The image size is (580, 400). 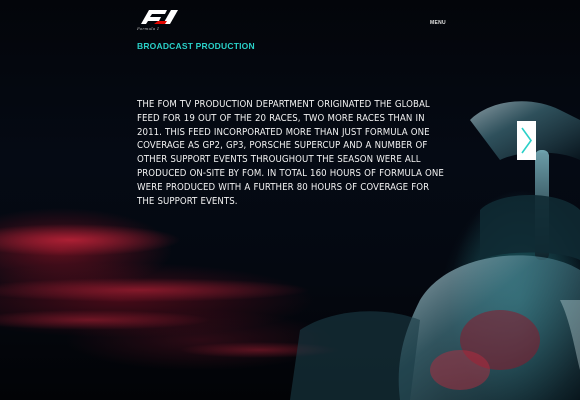 I want to click on section-title: BROADCAST PRODUCTION, so click(x=196, y=46).